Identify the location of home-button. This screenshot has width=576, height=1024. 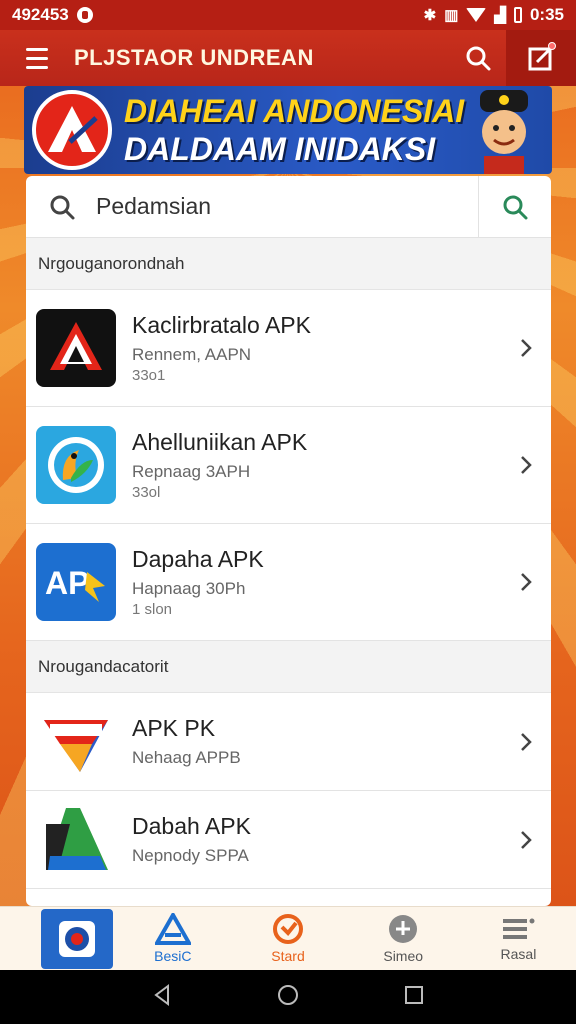
(288, 997).